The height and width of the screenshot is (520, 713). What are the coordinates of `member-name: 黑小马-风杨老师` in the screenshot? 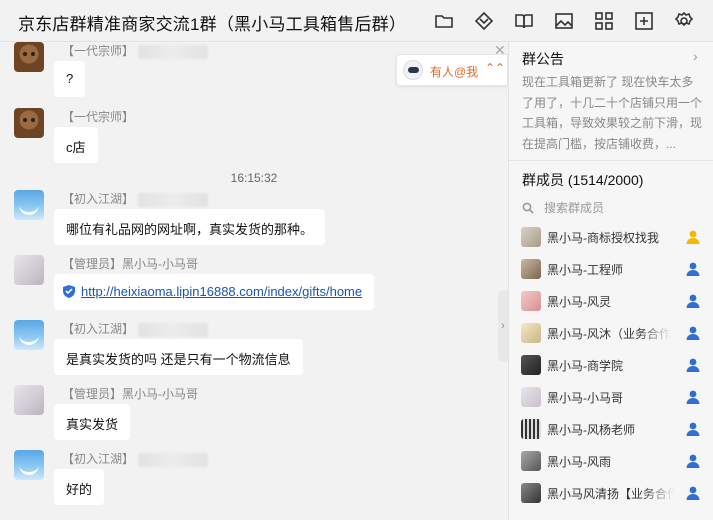 It's located at (591, 430).